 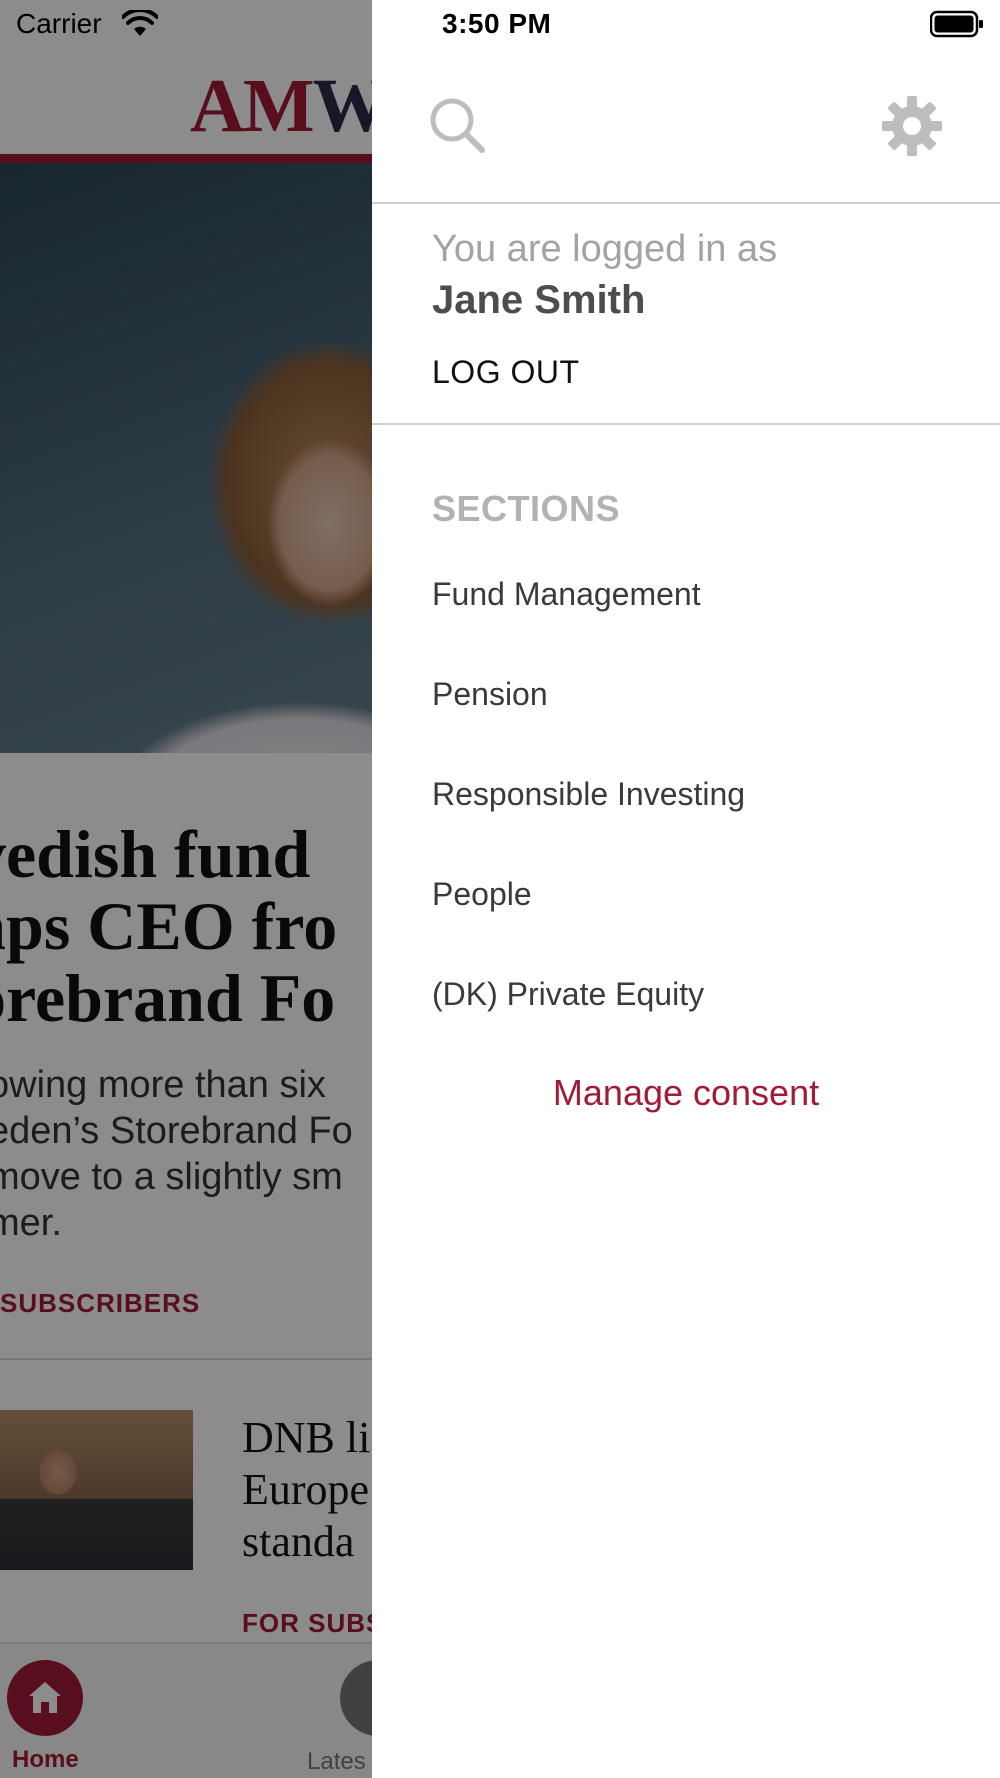 What do you see at coordinates (912, 126) in the screenshot?
I see `gear-icon` at bounding box center [912, 126].